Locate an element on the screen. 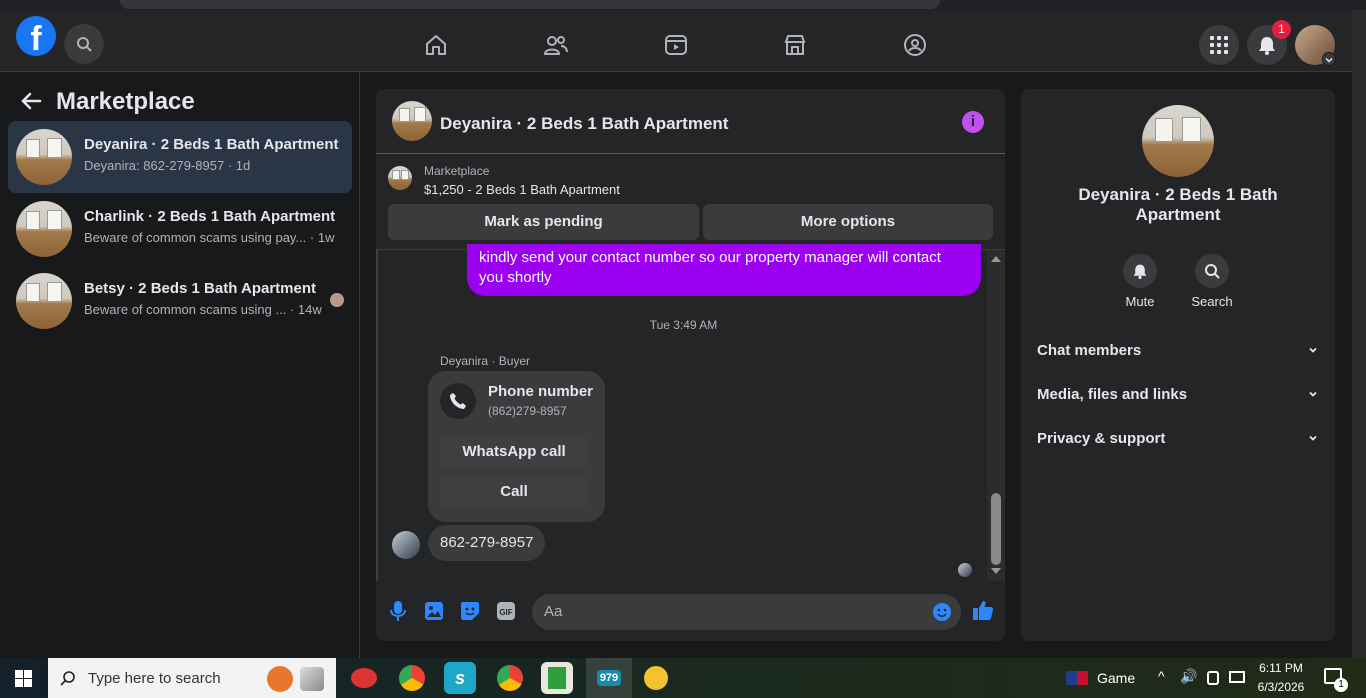 This screenshot has width=1366, height=698. app-icon is located at coordinates (656, 678).